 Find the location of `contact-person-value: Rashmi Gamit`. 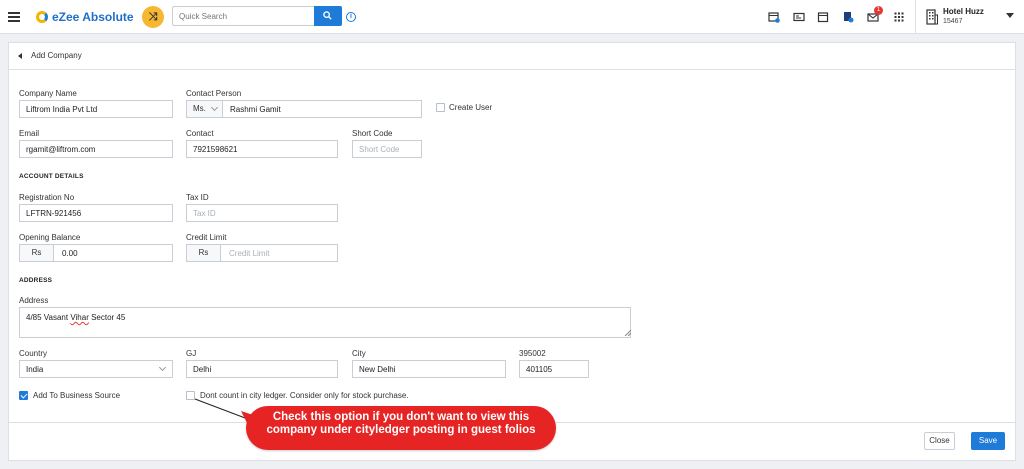

contact-person-value: Rashmi Gamit is located at coordinates (255, 109).